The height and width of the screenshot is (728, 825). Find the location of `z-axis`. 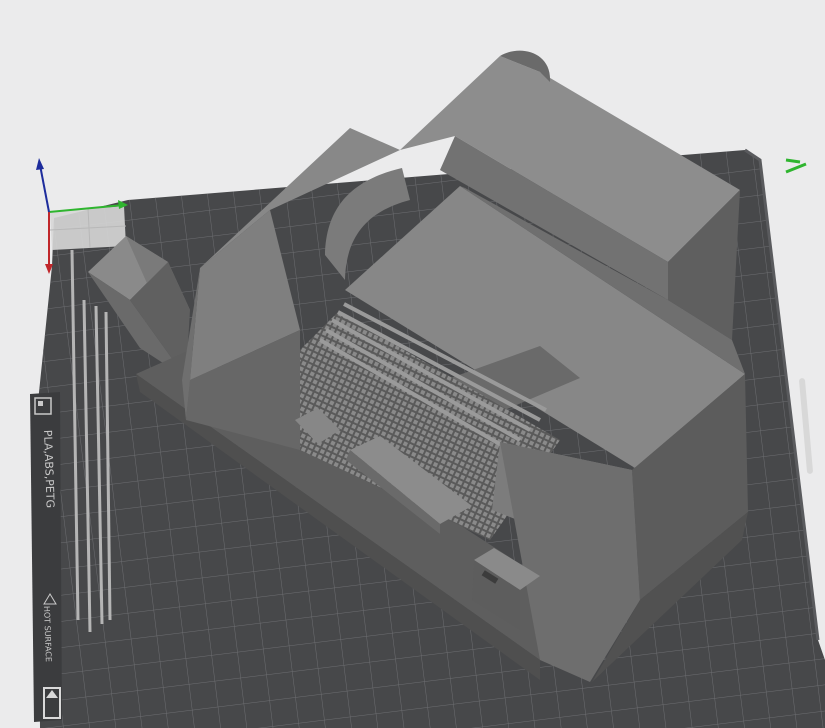

z-axis is located at coordinates (44, 188).